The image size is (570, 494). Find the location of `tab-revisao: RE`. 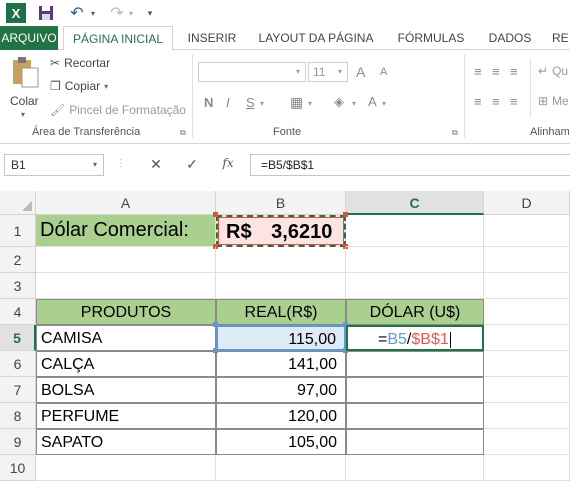

tab-revisao: RE is located at coordinates (561, 38).